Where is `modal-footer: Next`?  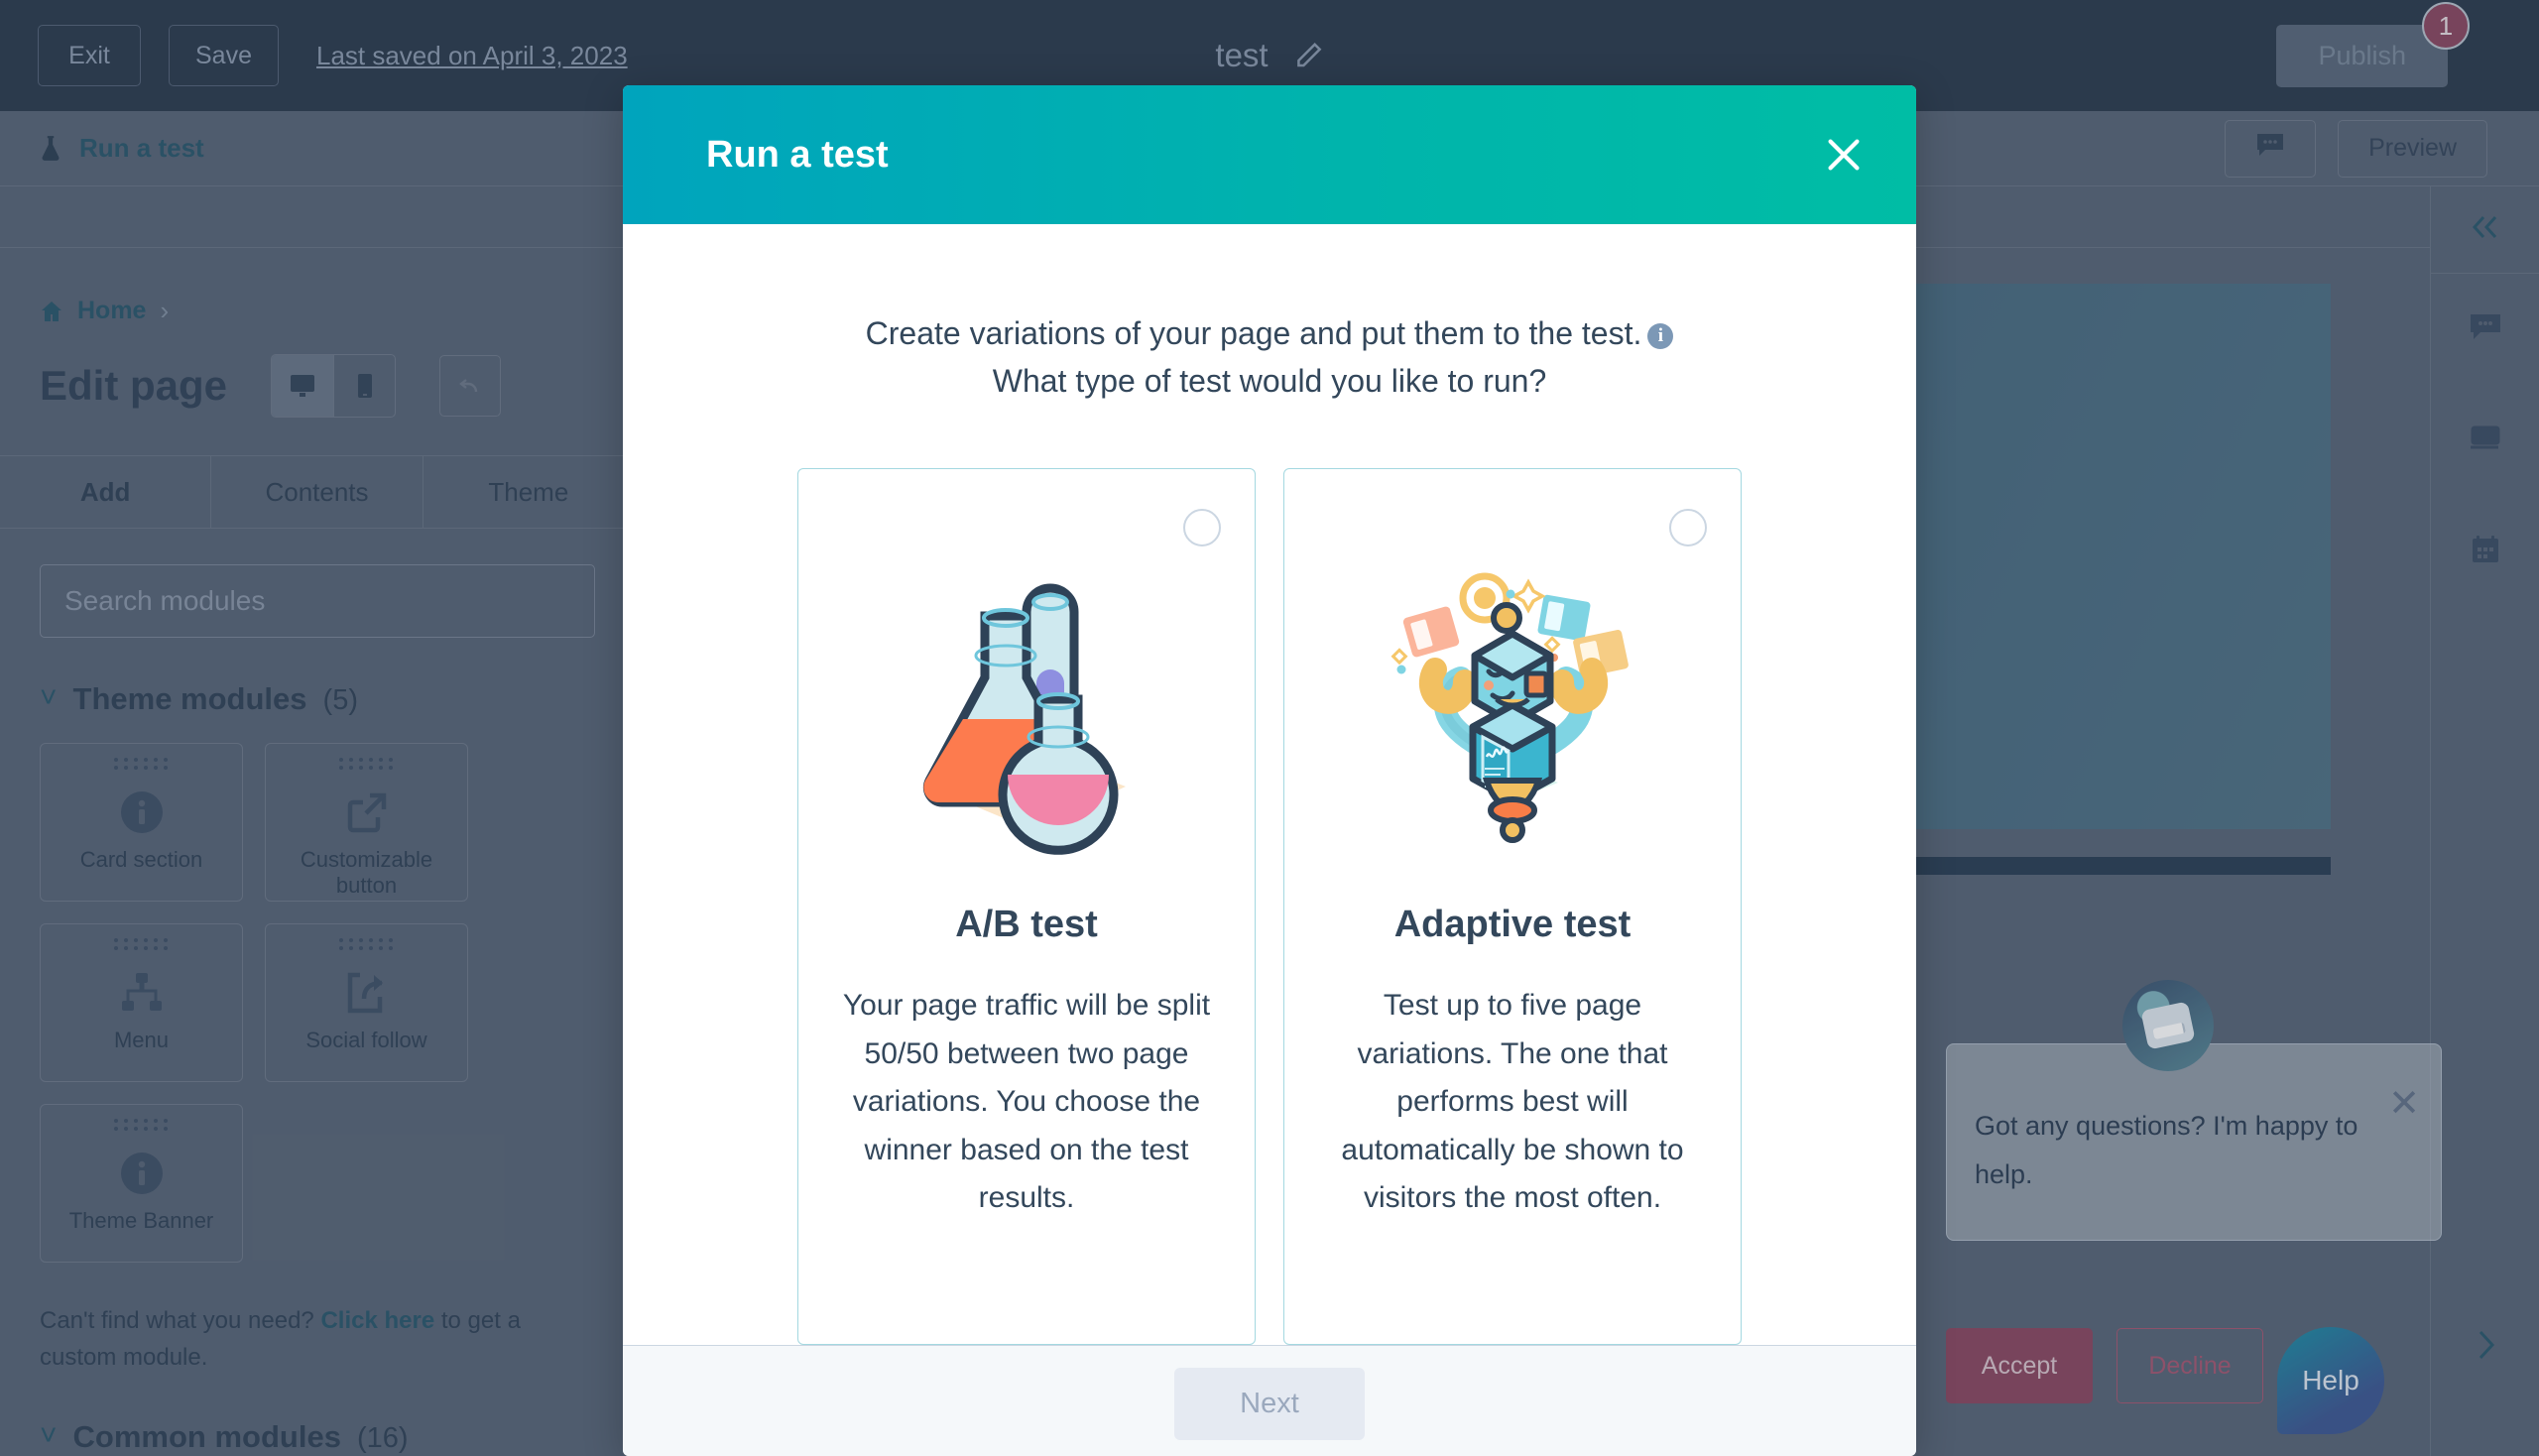 modal-footer: Next is located at coordinates (1269, 1400).